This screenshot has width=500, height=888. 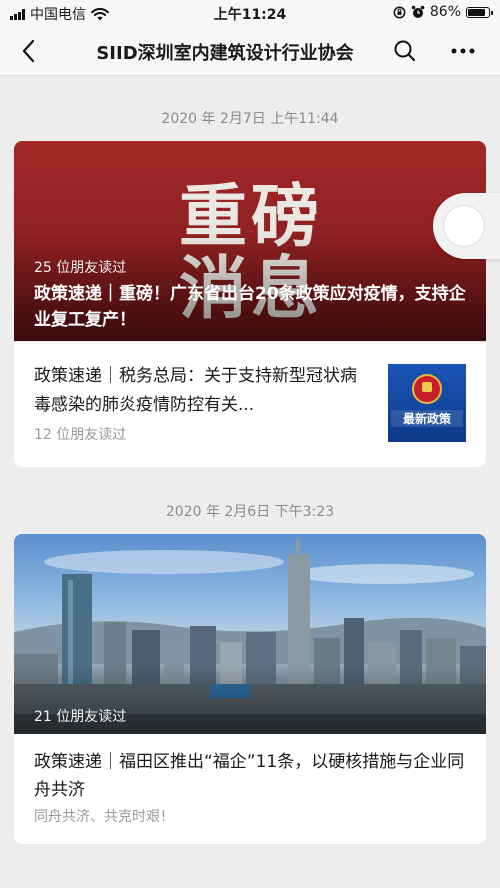 I want to click on feed-timestamp: 2020 年 2月6日 下午3:23, so click(x=250, y=512).